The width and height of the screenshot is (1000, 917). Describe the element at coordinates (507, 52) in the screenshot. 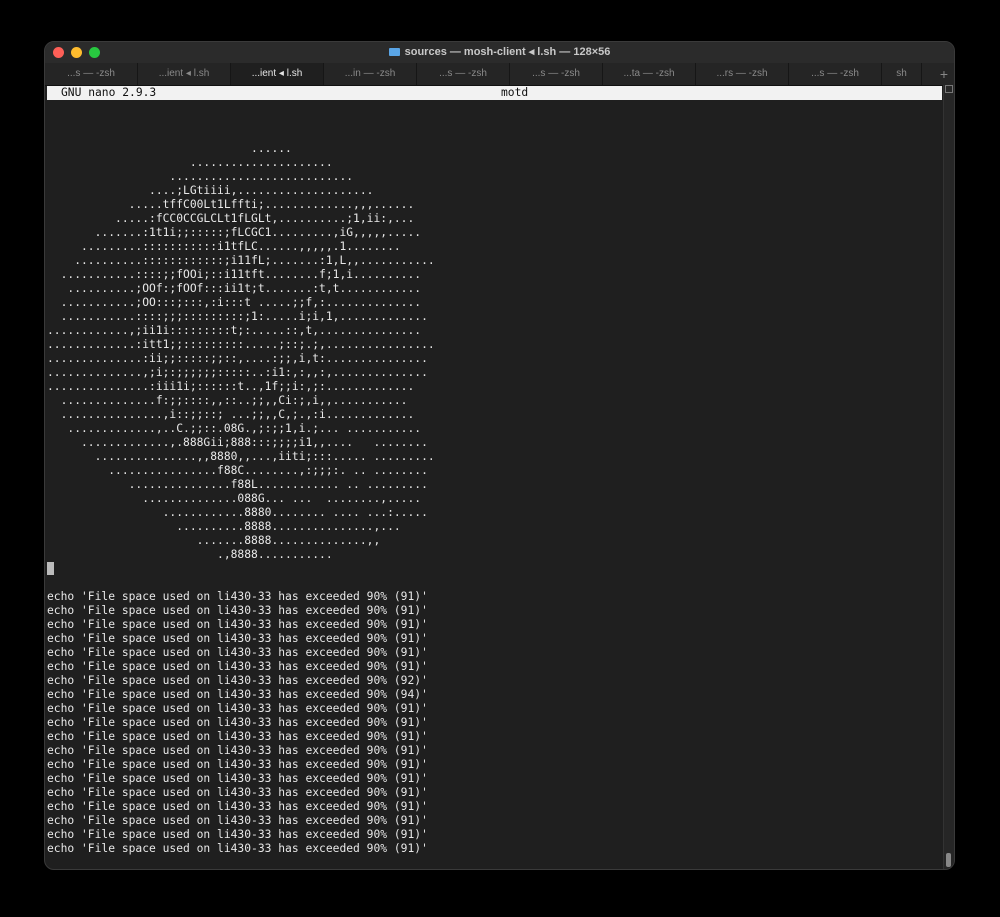

I see `window-title: sources — mosh-client ◂ l.sh — 128×56` at that location.